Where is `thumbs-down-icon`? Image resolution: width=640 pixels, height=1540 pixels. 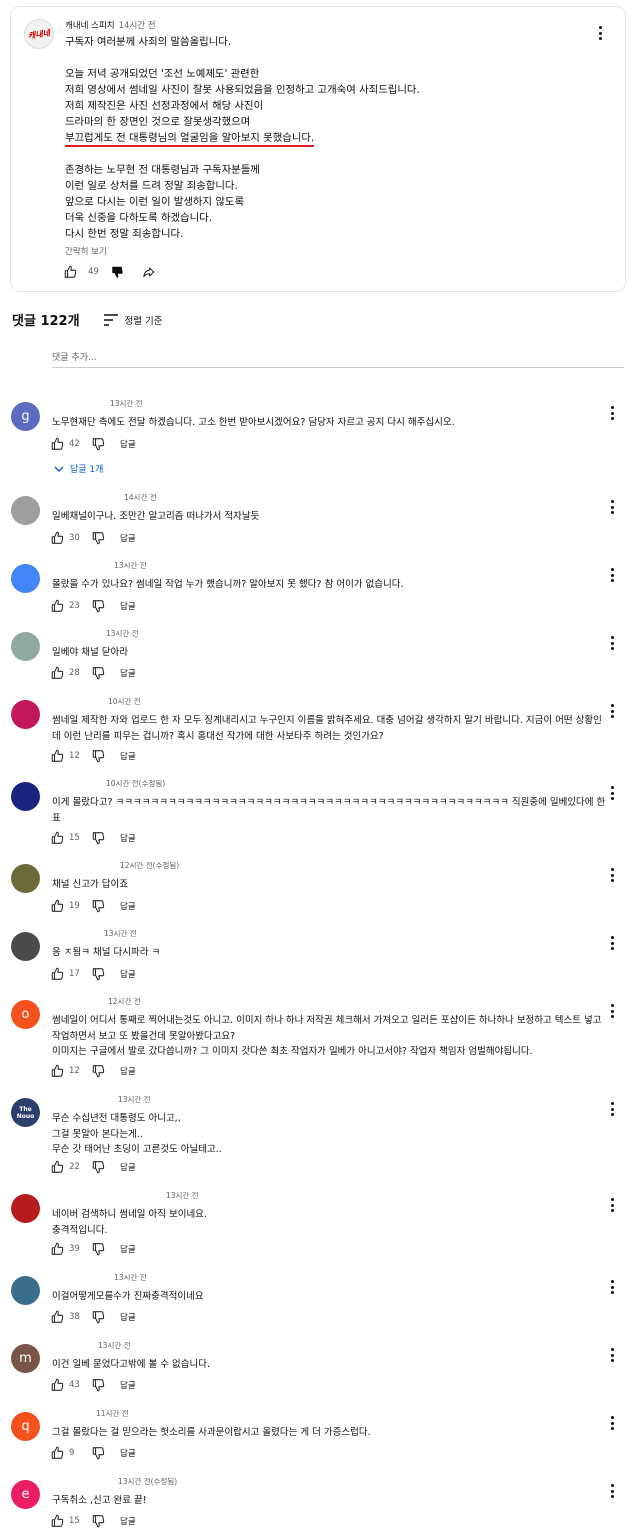 thumbs-down-icon is located at coordinates (98, 1453).